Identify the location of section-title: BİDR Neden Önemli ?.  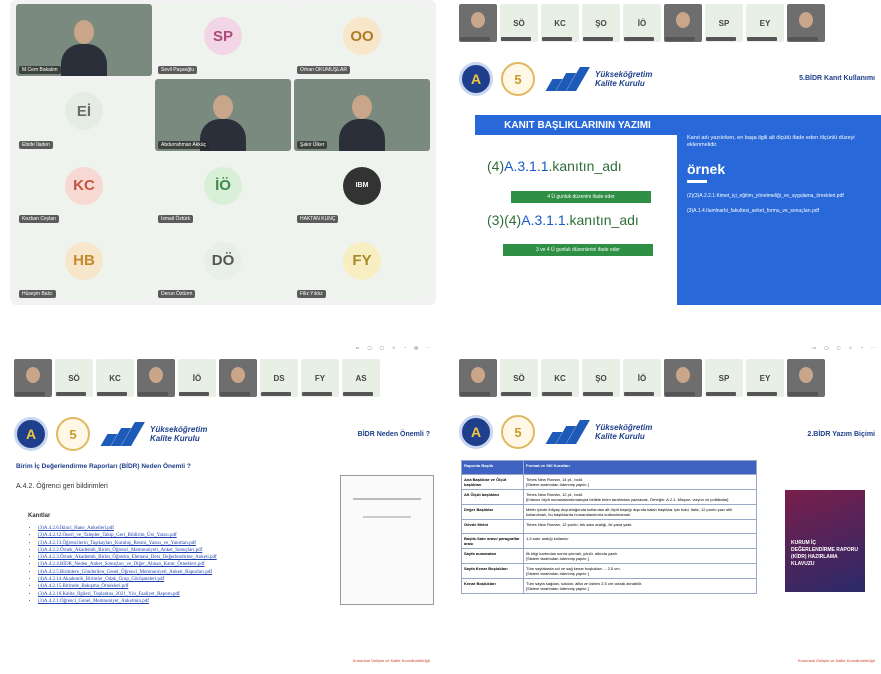
(393, 434).